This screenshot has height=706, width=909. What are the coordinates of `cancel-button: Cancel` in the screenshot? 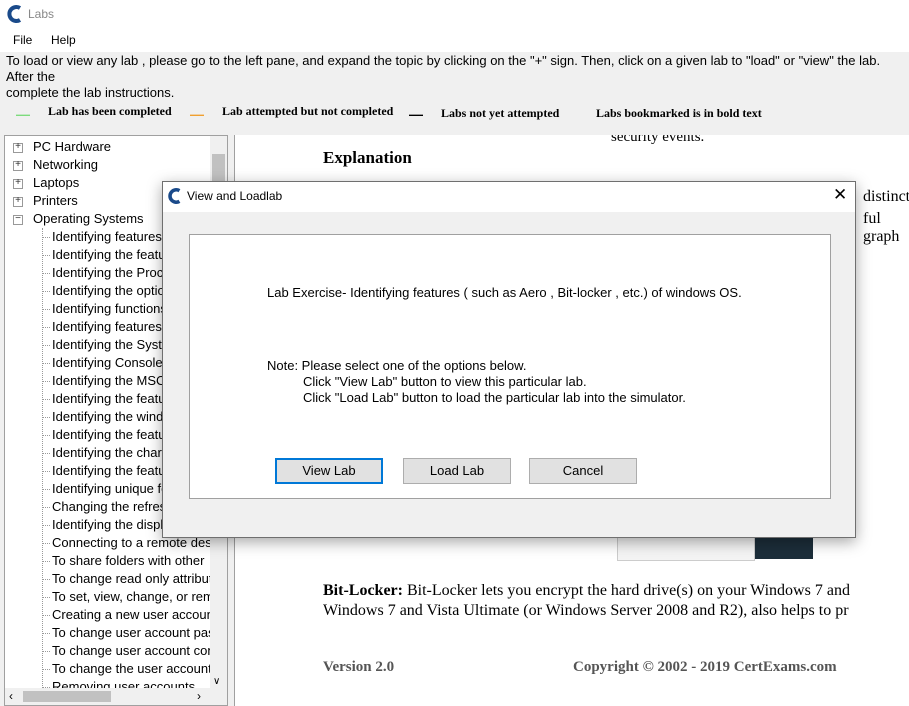 It's located at (583, 471).